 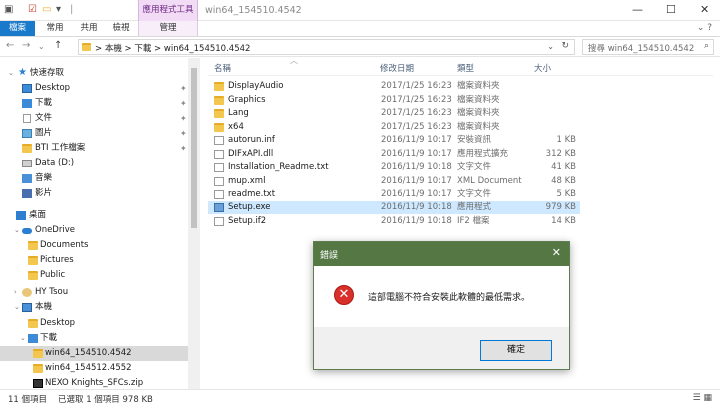 What do you see at coordinates (704, 28) in the screenshot?
I see `ribbon-help-icon: ⌄ ?` at bounding box center [704, 28].